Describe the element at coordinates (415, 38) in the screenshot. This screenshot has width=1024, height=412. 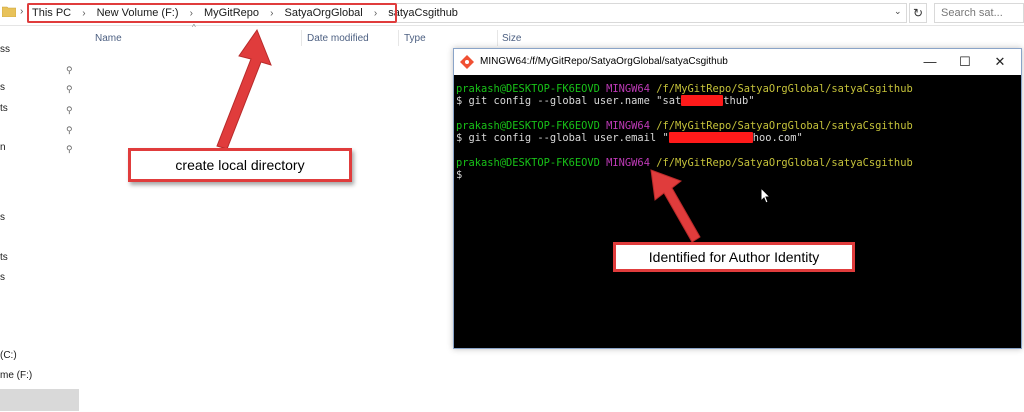
I see `column-header-type: Type` at that location.